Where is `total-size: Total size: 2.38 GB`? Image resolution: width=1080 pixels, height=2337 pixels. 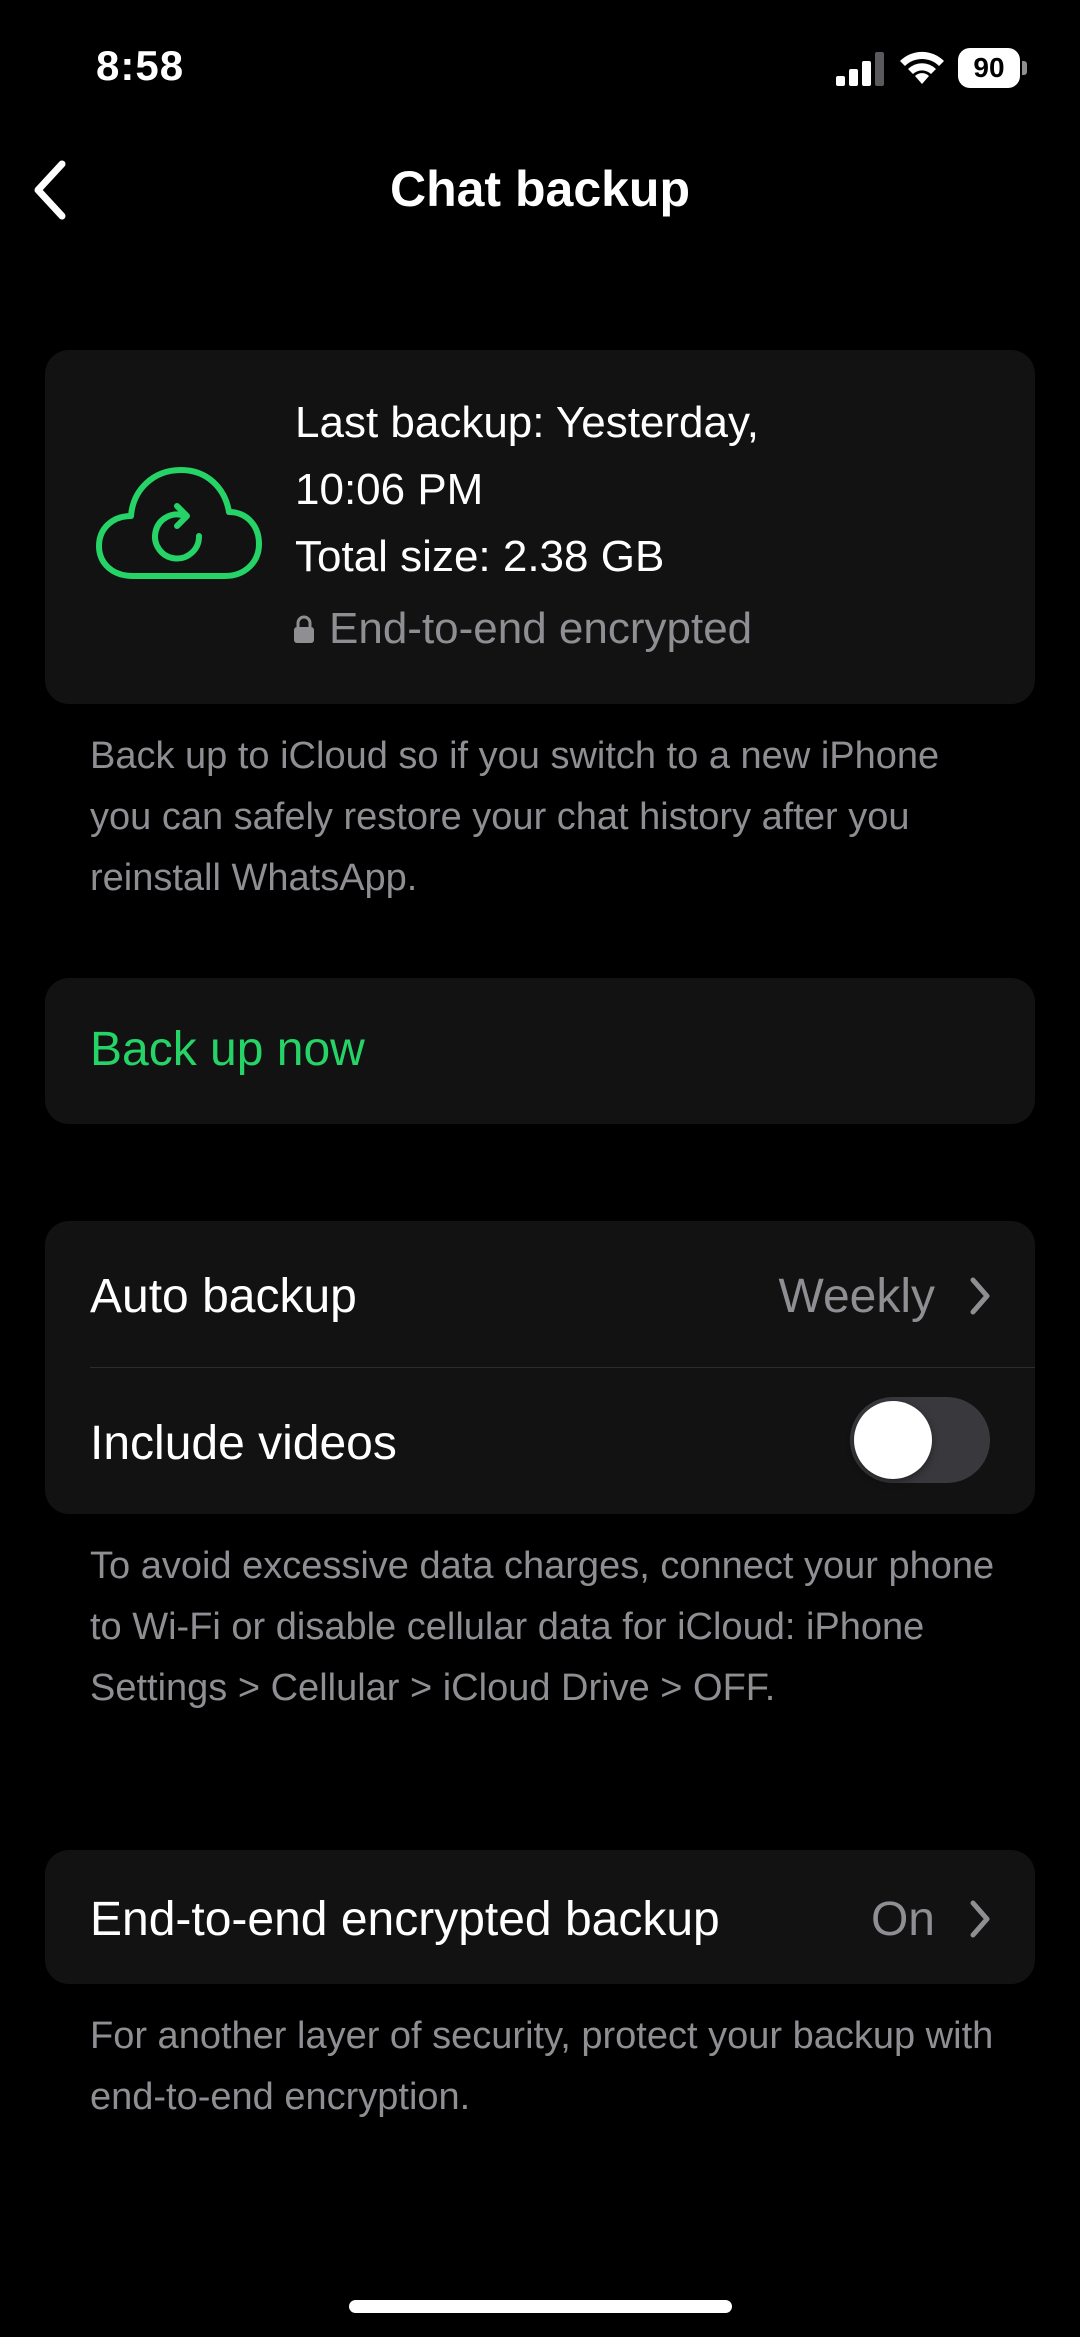
total-size: Total size: 2.38 GB is located at coordinates (480, 556).